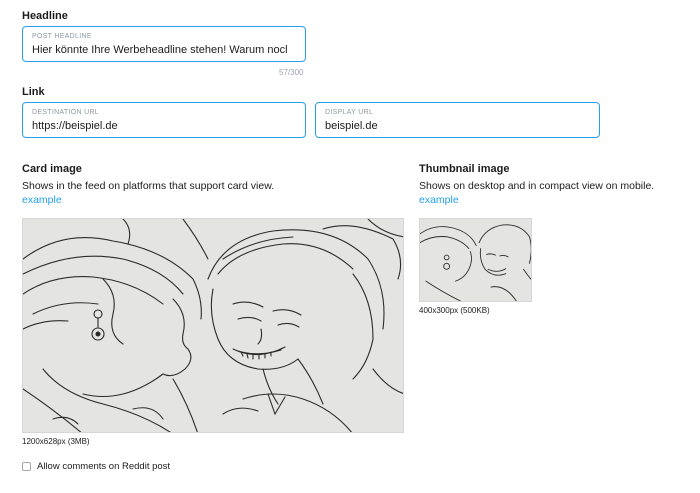 The height and width of the screenshot is (493, 700). Describe the element at coordinates (45, 16) in the screenshot. I see `headline-title: Headline` at that location.